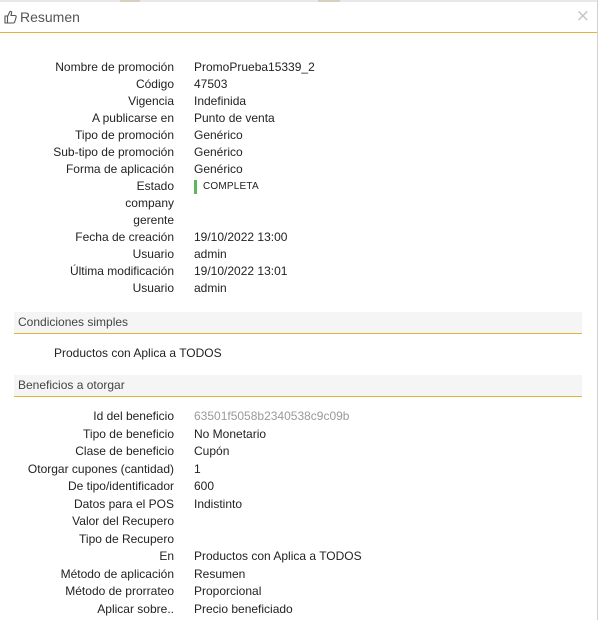 The image size is (598, 631). What do you see at coordinates (212, 451) in the screenshot?
I see `field-value: Cupón` at bounding box center [212, 451].